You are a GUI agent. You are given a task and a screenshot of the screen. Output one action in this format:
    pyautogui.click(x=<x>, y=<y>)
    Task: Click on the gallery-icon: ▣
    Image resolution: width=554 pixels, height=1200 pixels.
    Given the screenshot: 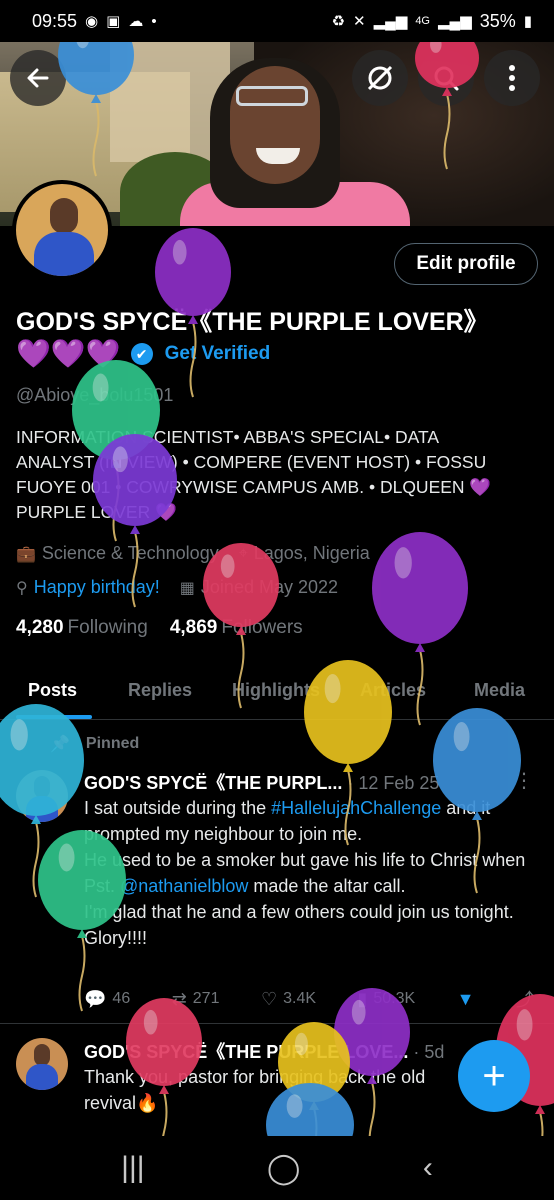 What is the action you would take?
    pyautogui.click(x=113, y=21)
    